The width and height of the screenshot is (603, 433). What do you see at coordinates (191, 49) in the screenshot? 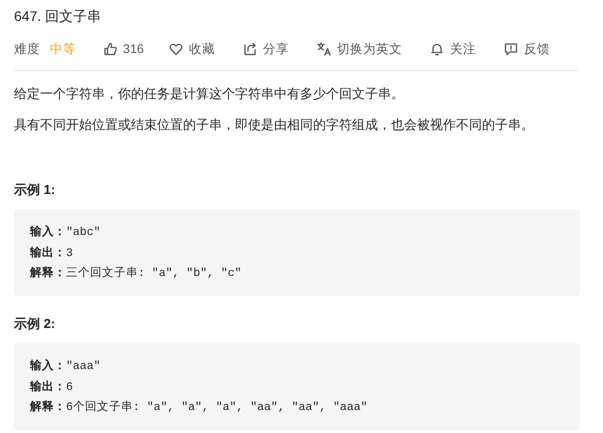
I see `action-button: 收藏` at bounding box center [191, 49].